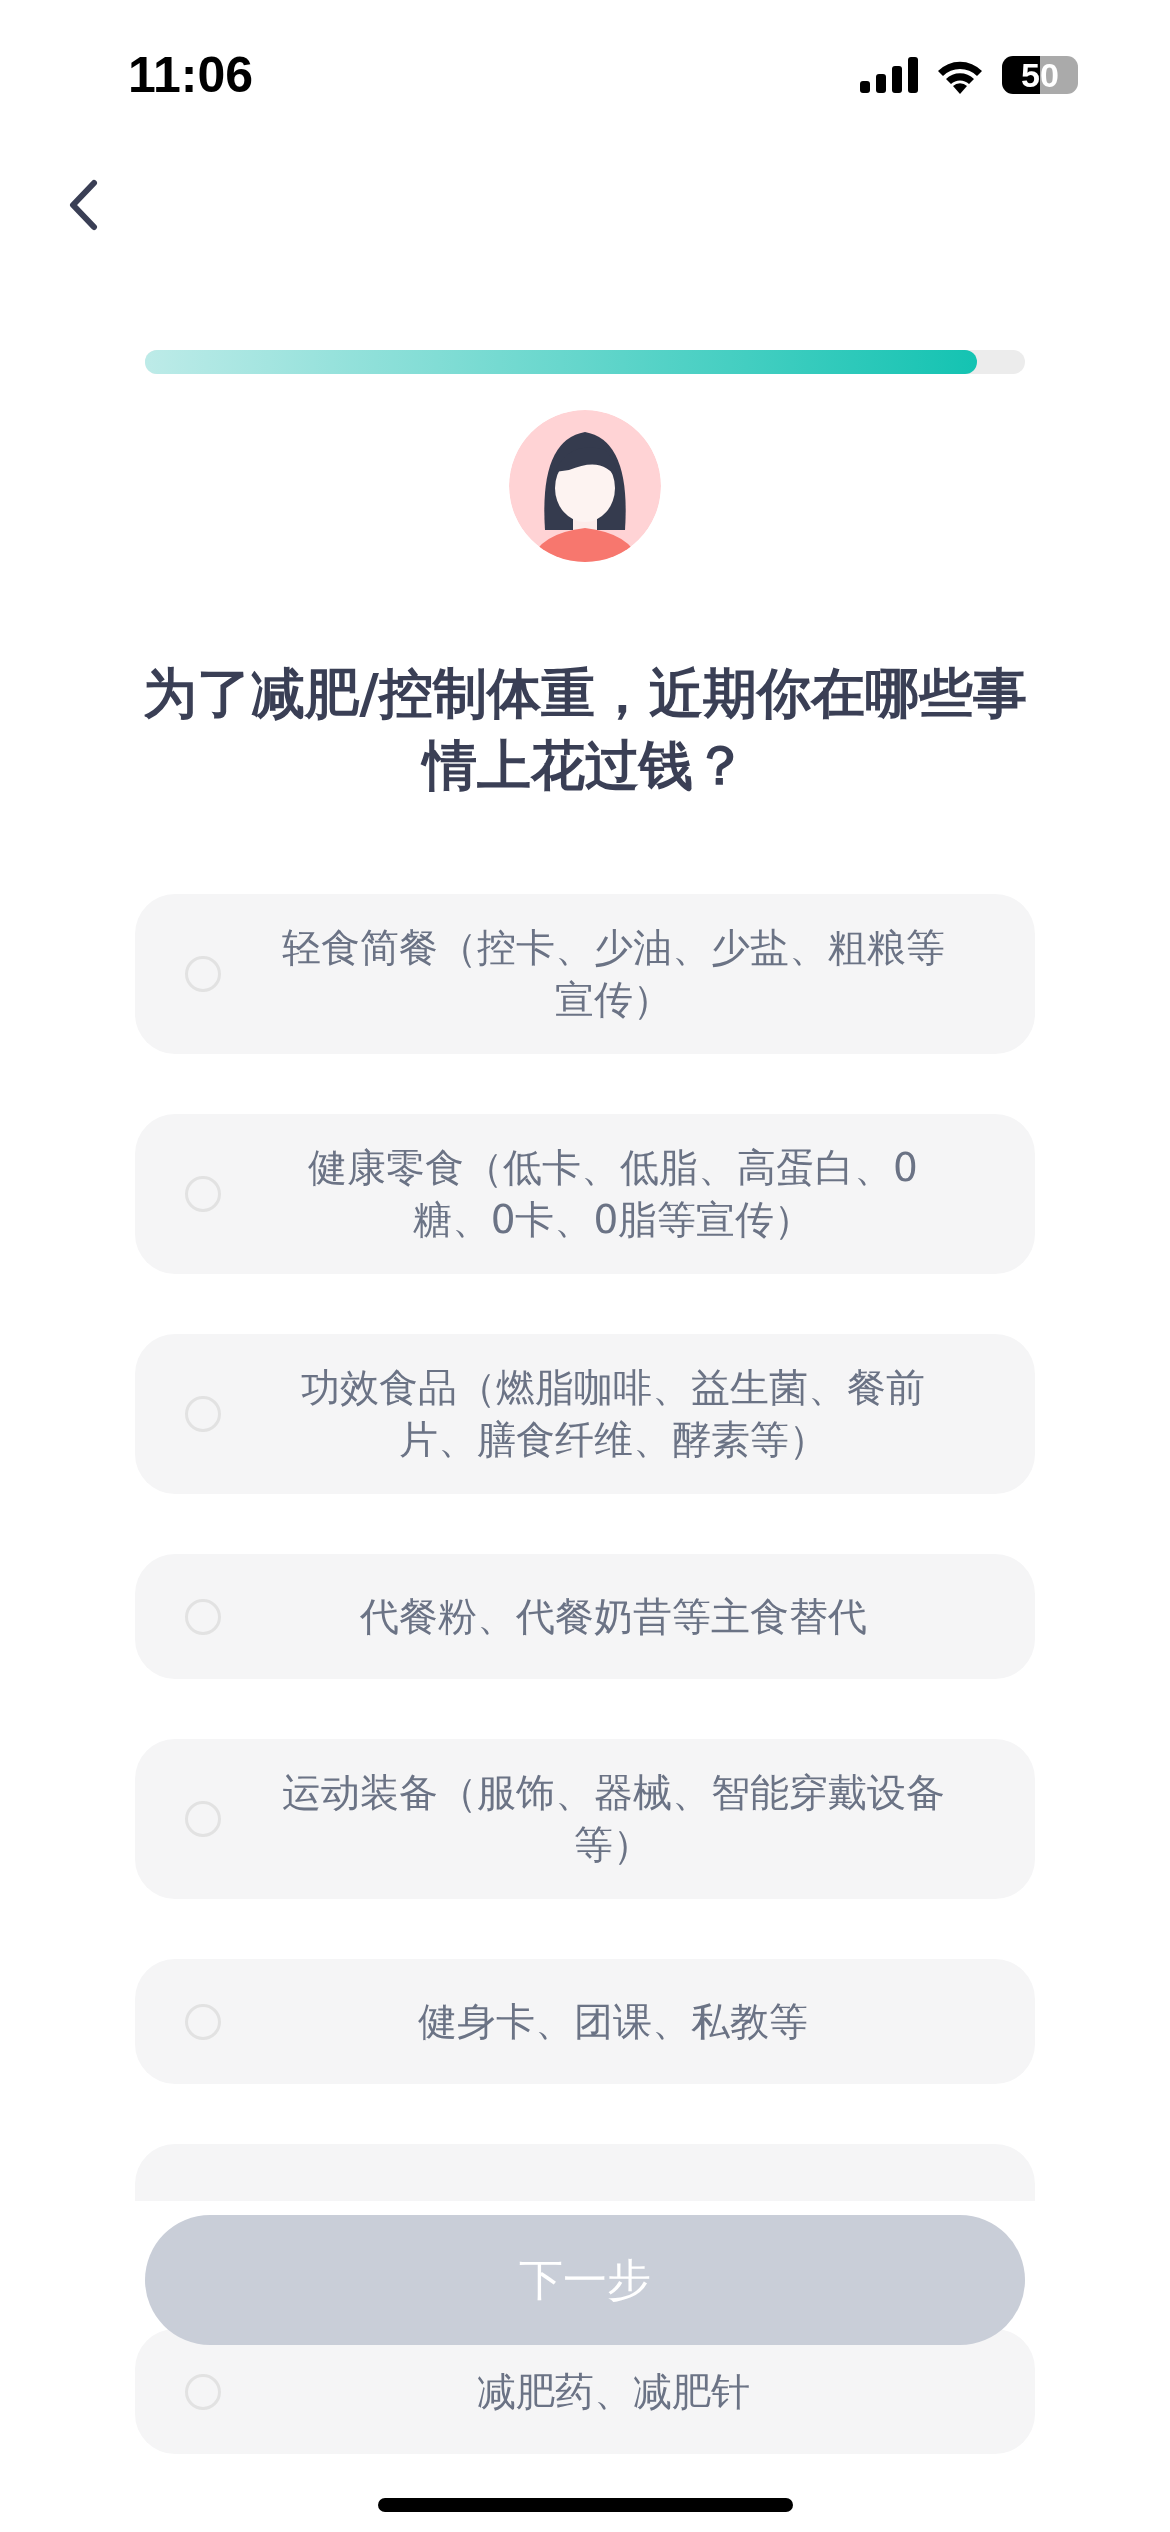 Image resolution: width=1170 pixels, height=2532 pixels. Describe the element at coordinates (191, 75) in the screenshot. I see `status-time: 11:06` at that location.